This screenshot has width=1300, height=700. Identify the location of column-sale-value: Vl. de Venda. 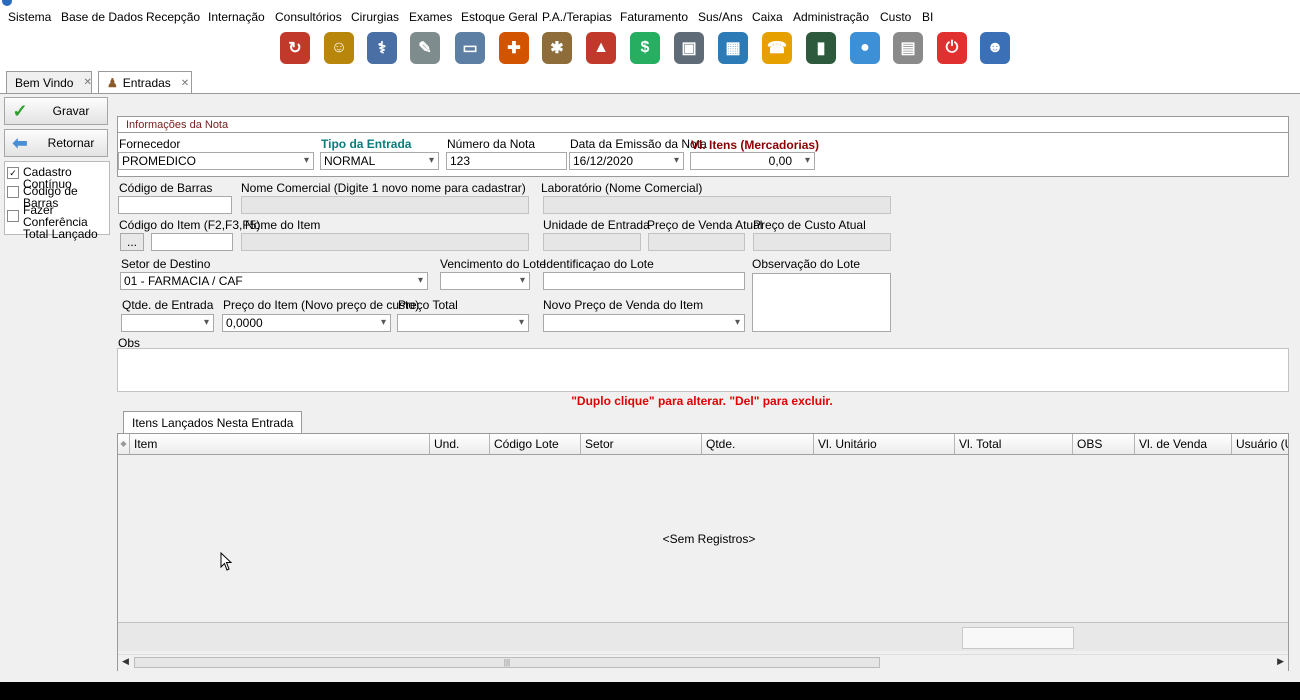
(1183, 444).